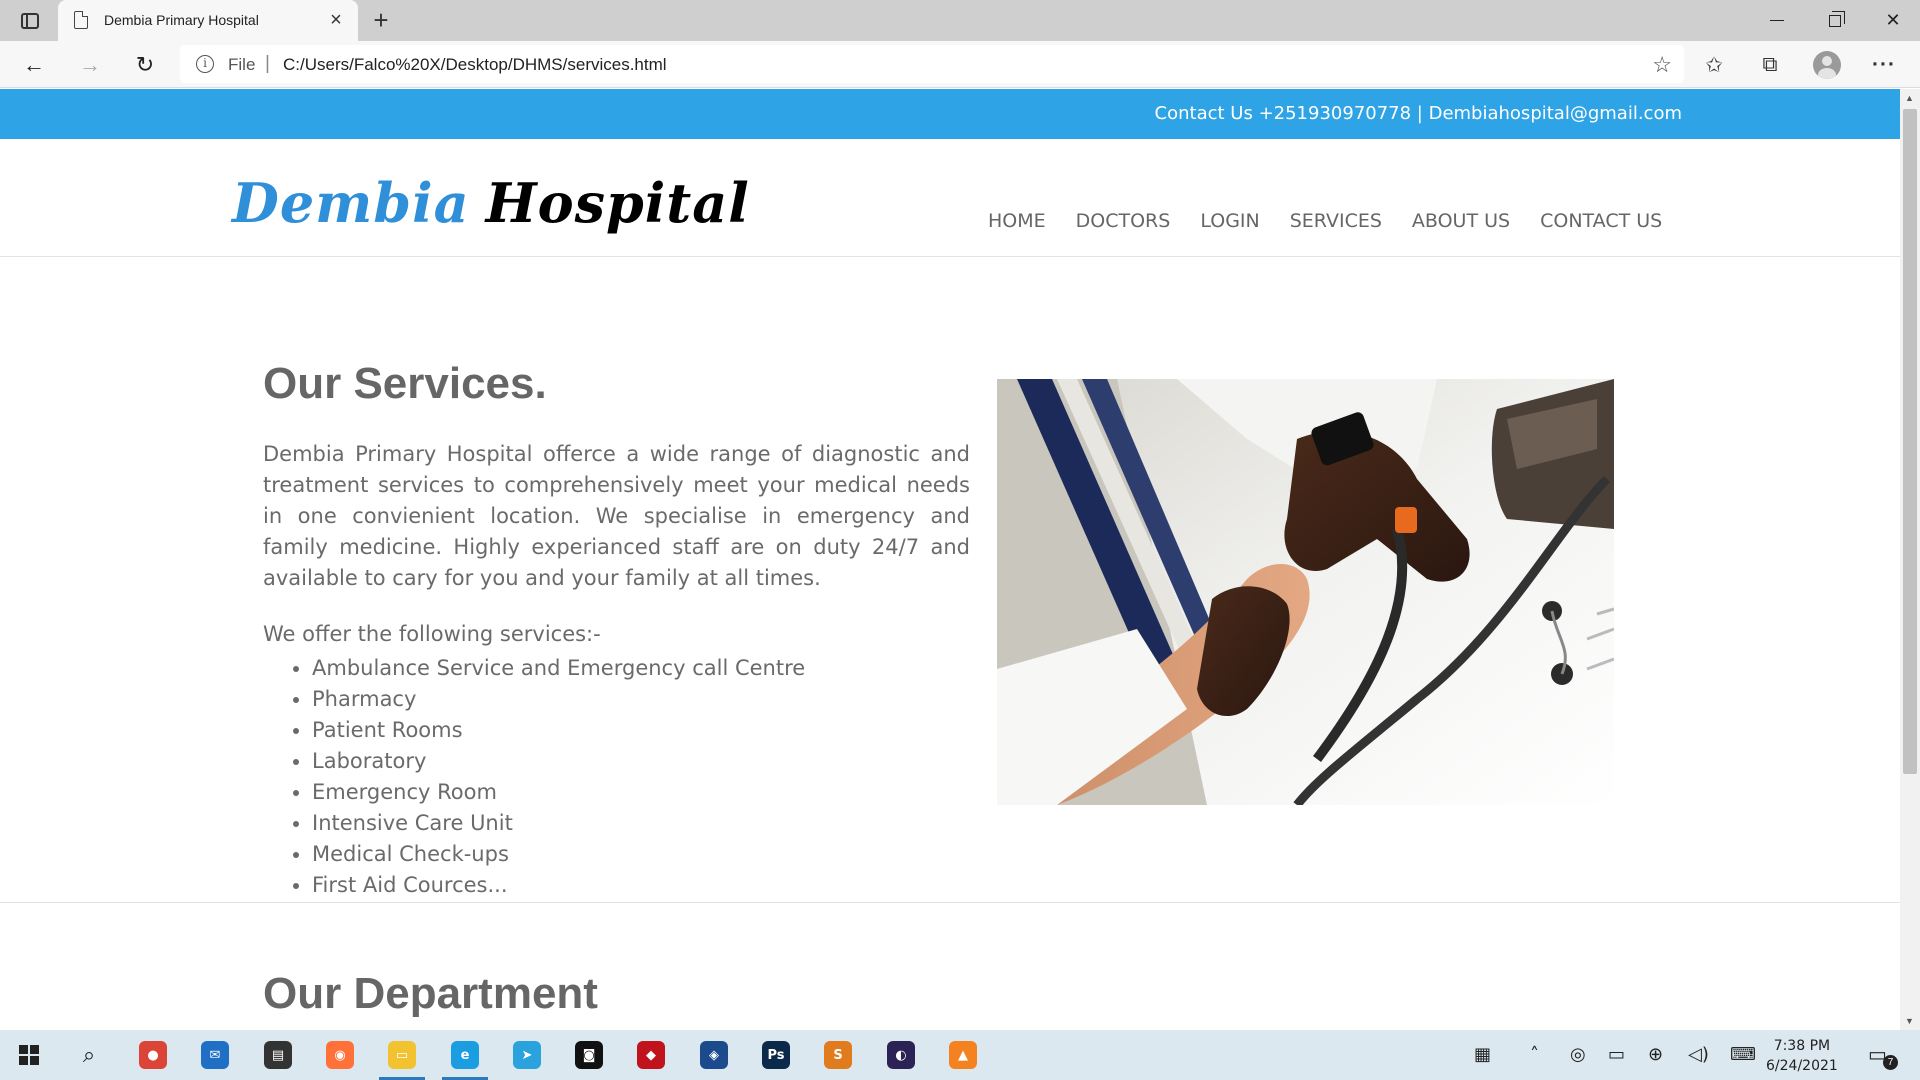 The height and width of the screenshot is (1080, 1920). I want to click on vlc-icon: ▲, so click(963, 1055).